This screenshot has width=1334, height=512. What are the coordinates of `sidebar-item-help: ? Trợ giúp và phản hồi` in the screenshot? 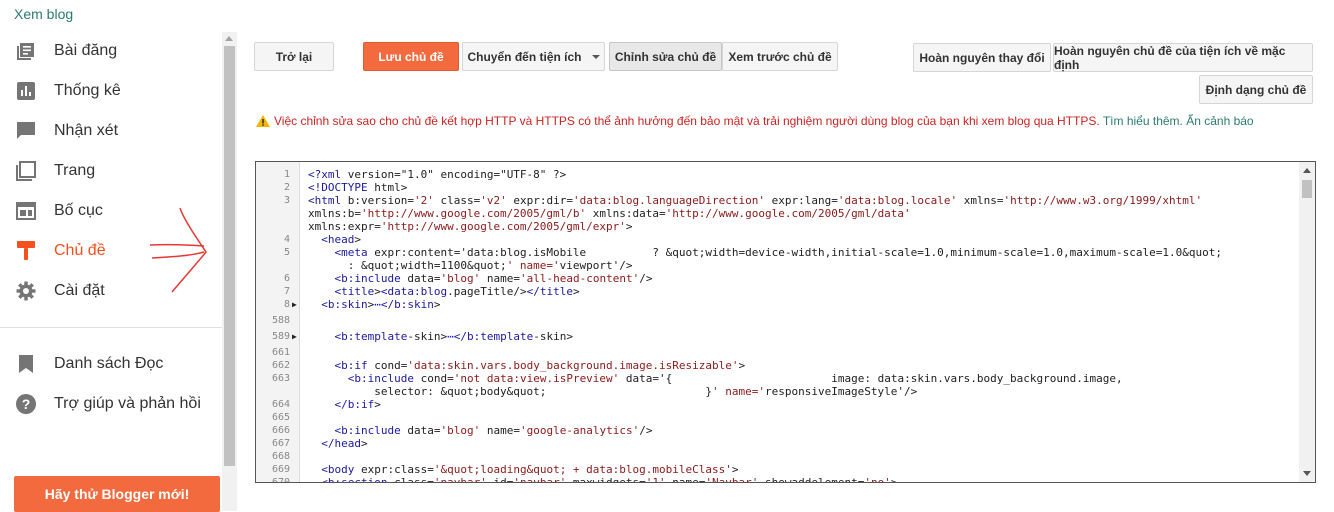 It's located at (111, 404).